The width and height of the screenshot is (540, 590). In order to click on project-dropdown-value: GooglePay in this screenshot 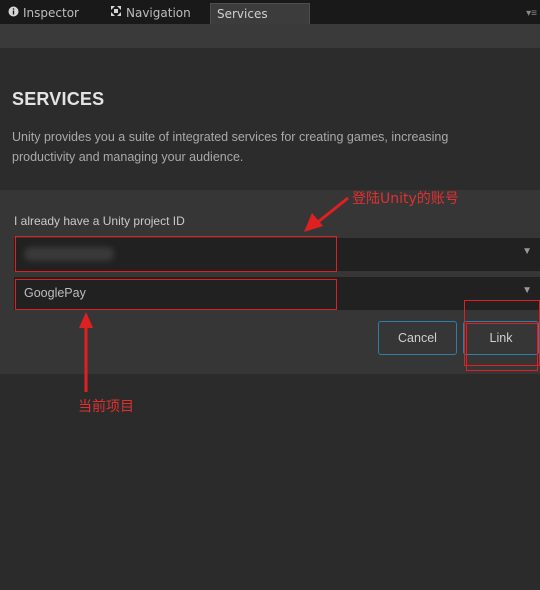, I will do `click(55, 293)`.